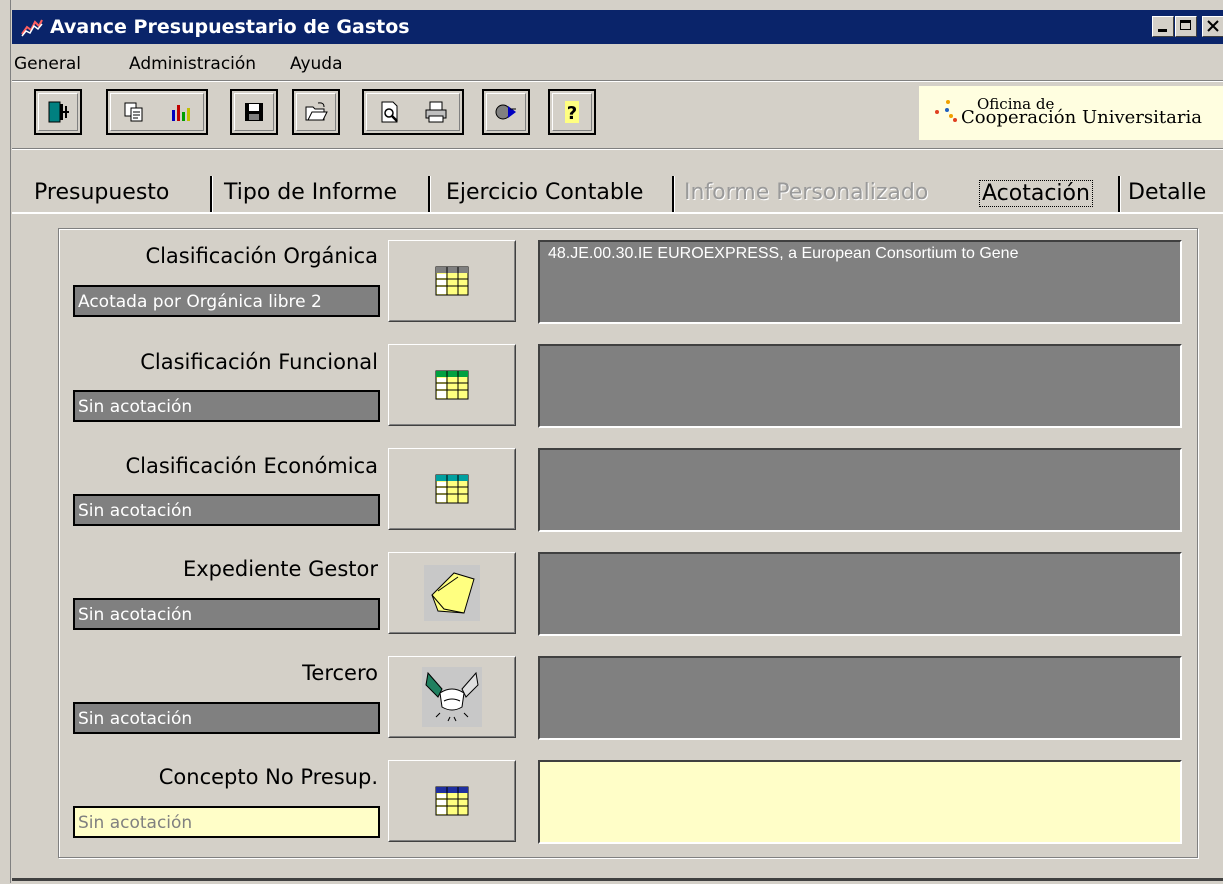 The width and height of the screenshot is (1223, 884). I want to click on pick-organica-button, so click(452, 281).